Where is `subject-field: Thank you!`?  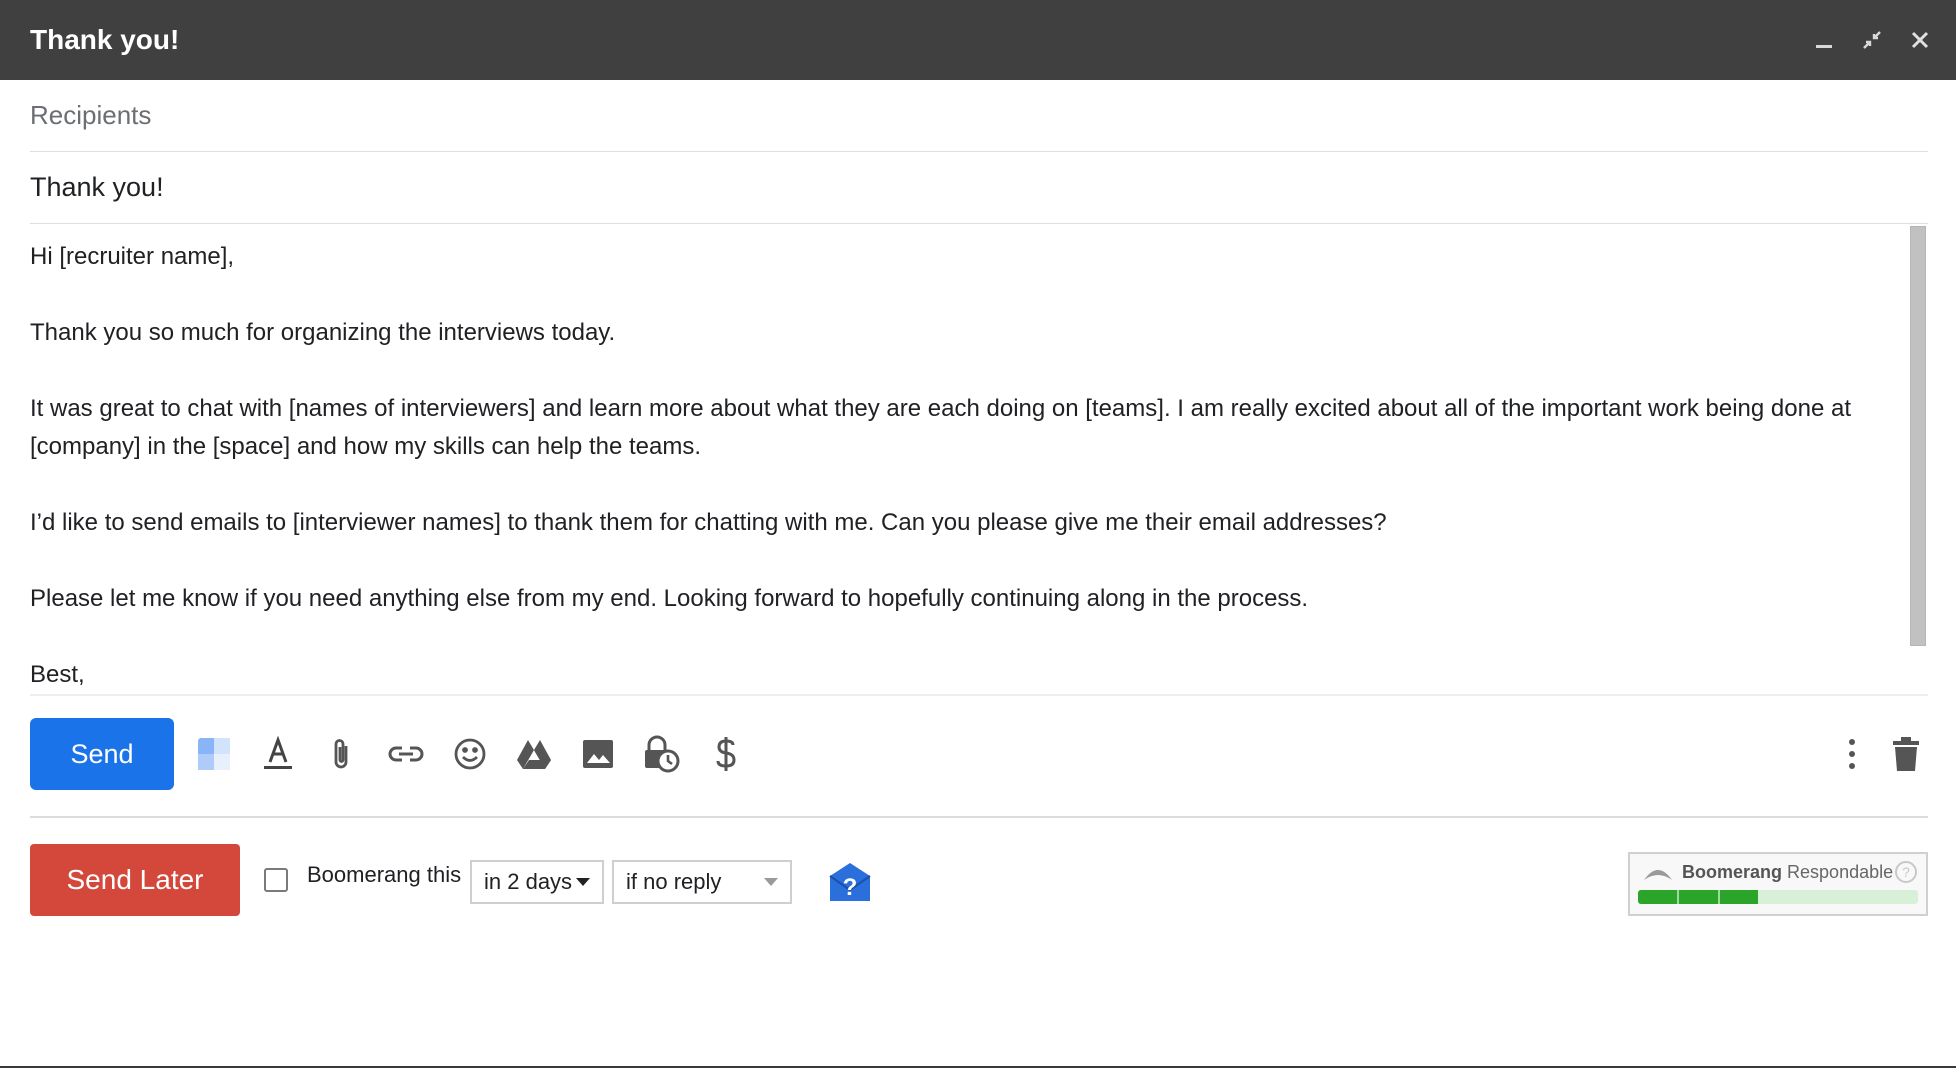 subject-field: Thank you! is located at coordinates (979, 188).